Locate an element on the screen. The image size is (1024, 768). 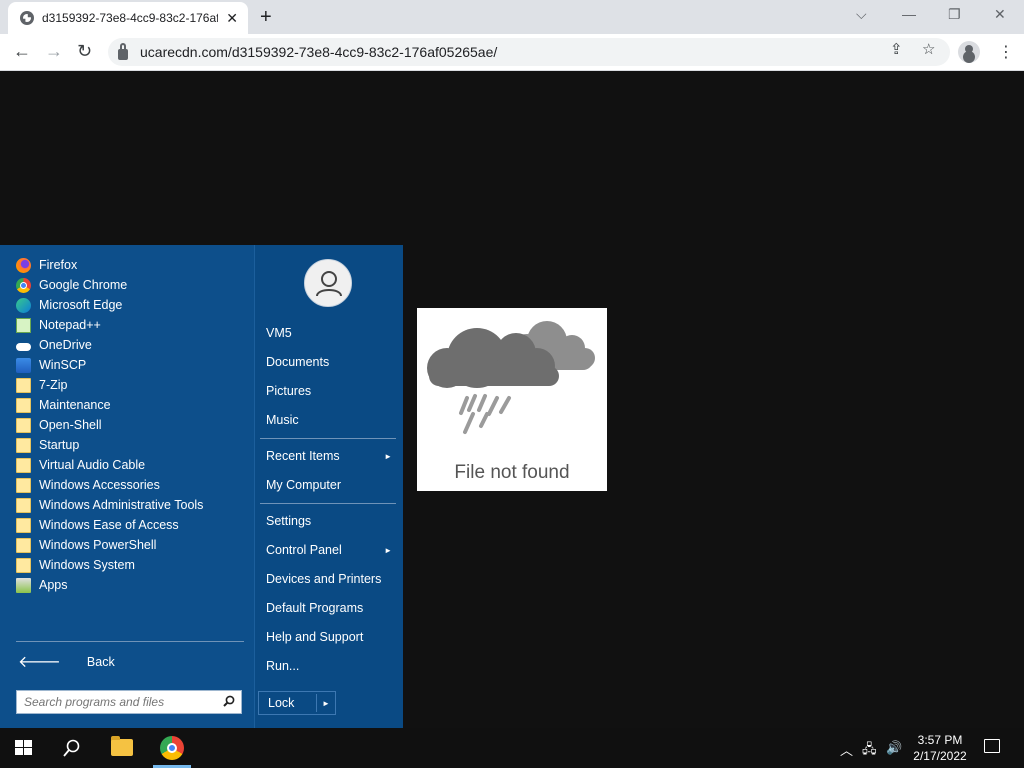
program-label: Windows Accessories is located at coordinates (99, 485).